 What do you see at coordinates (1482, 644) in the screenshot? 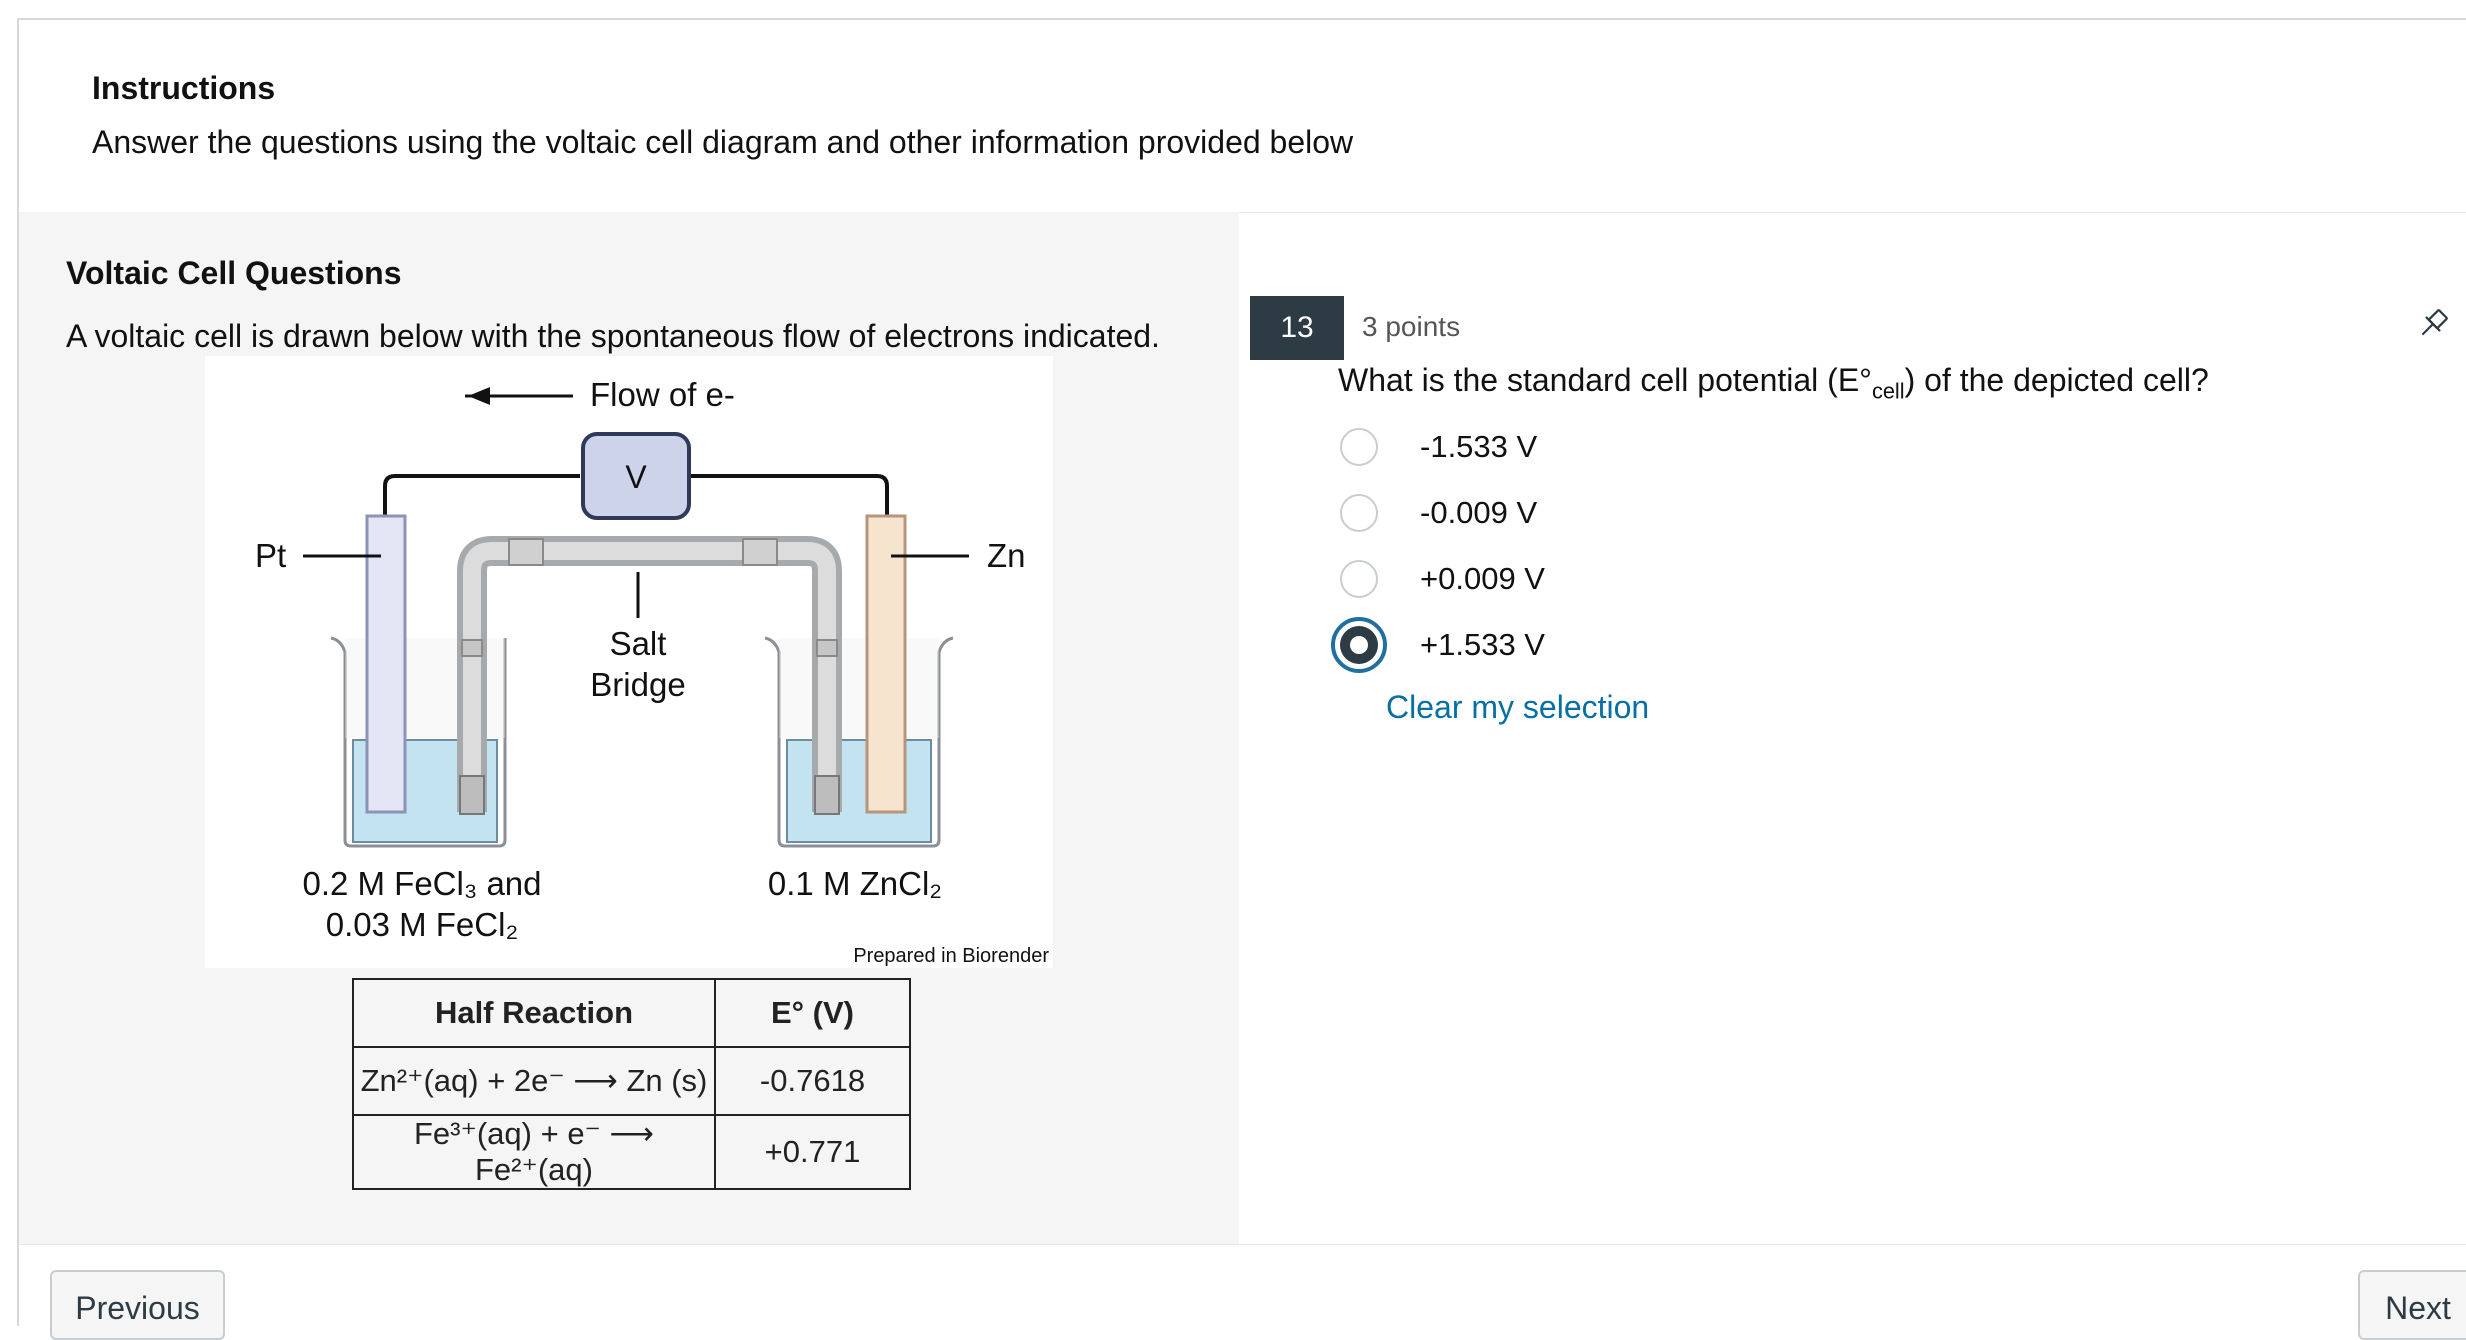
I see `option-label: +1.533 V` at bounding box center [1482, 644].